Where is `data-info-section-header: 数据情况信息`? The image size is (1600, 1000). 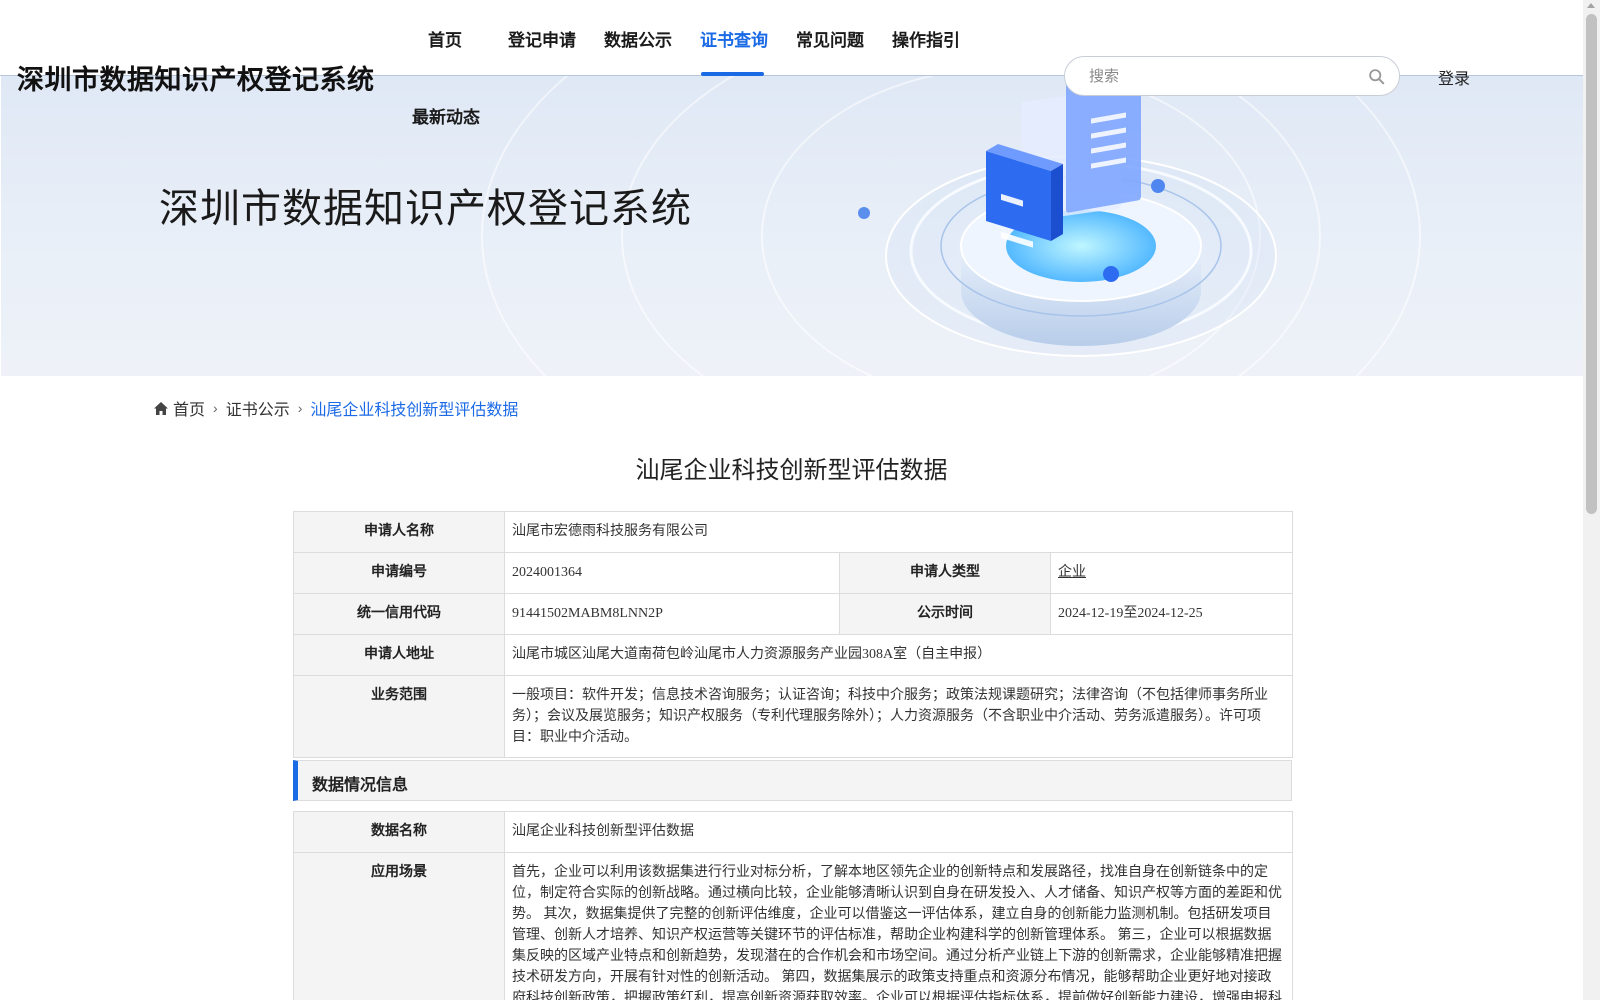
data-info-section-header: 数据情况信息 is located at coordinates (792, 780).